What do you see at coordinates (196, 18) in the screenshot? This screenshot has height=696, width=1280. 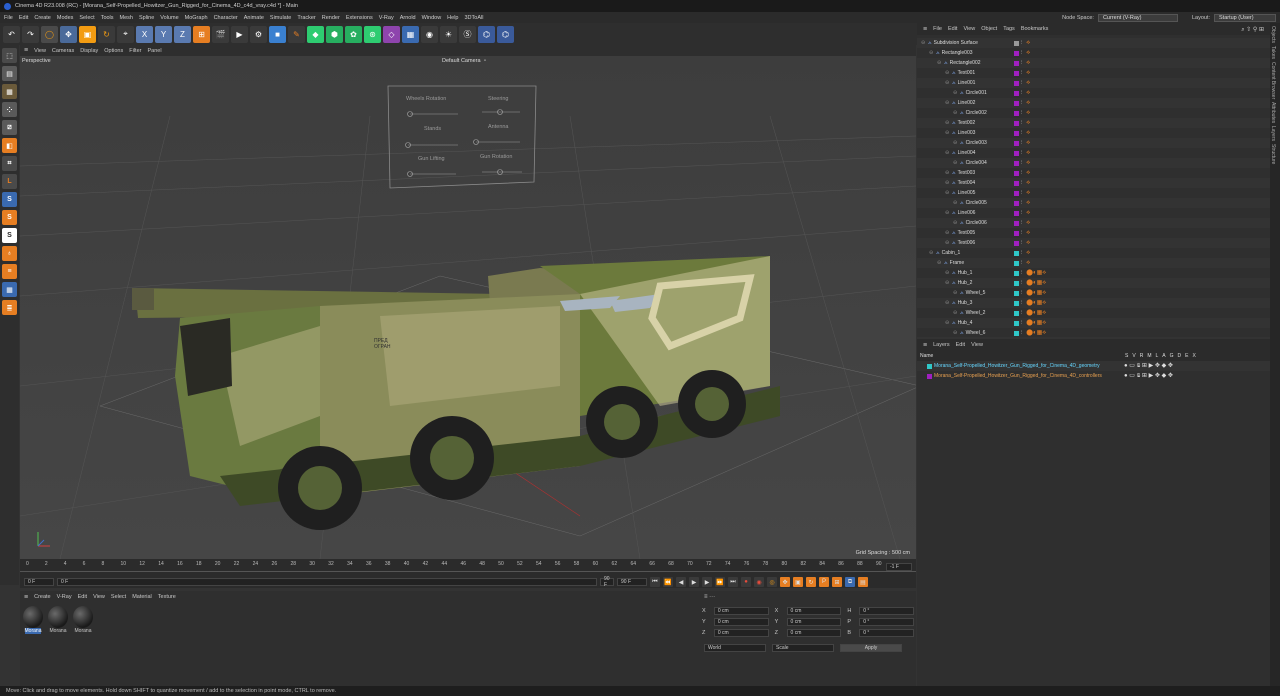 I see `menu-item-mograph: MoGraph` at bounding box center [196, 18].